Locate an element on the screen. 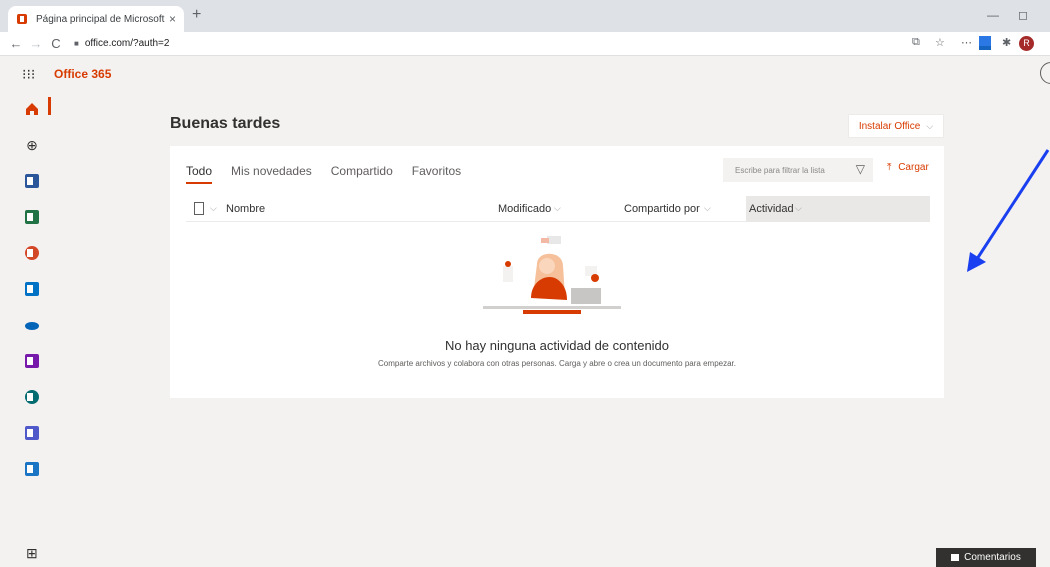 This screenshot has width=1050, height=567. powerpoint-icon is located at coordinates (32, 253).